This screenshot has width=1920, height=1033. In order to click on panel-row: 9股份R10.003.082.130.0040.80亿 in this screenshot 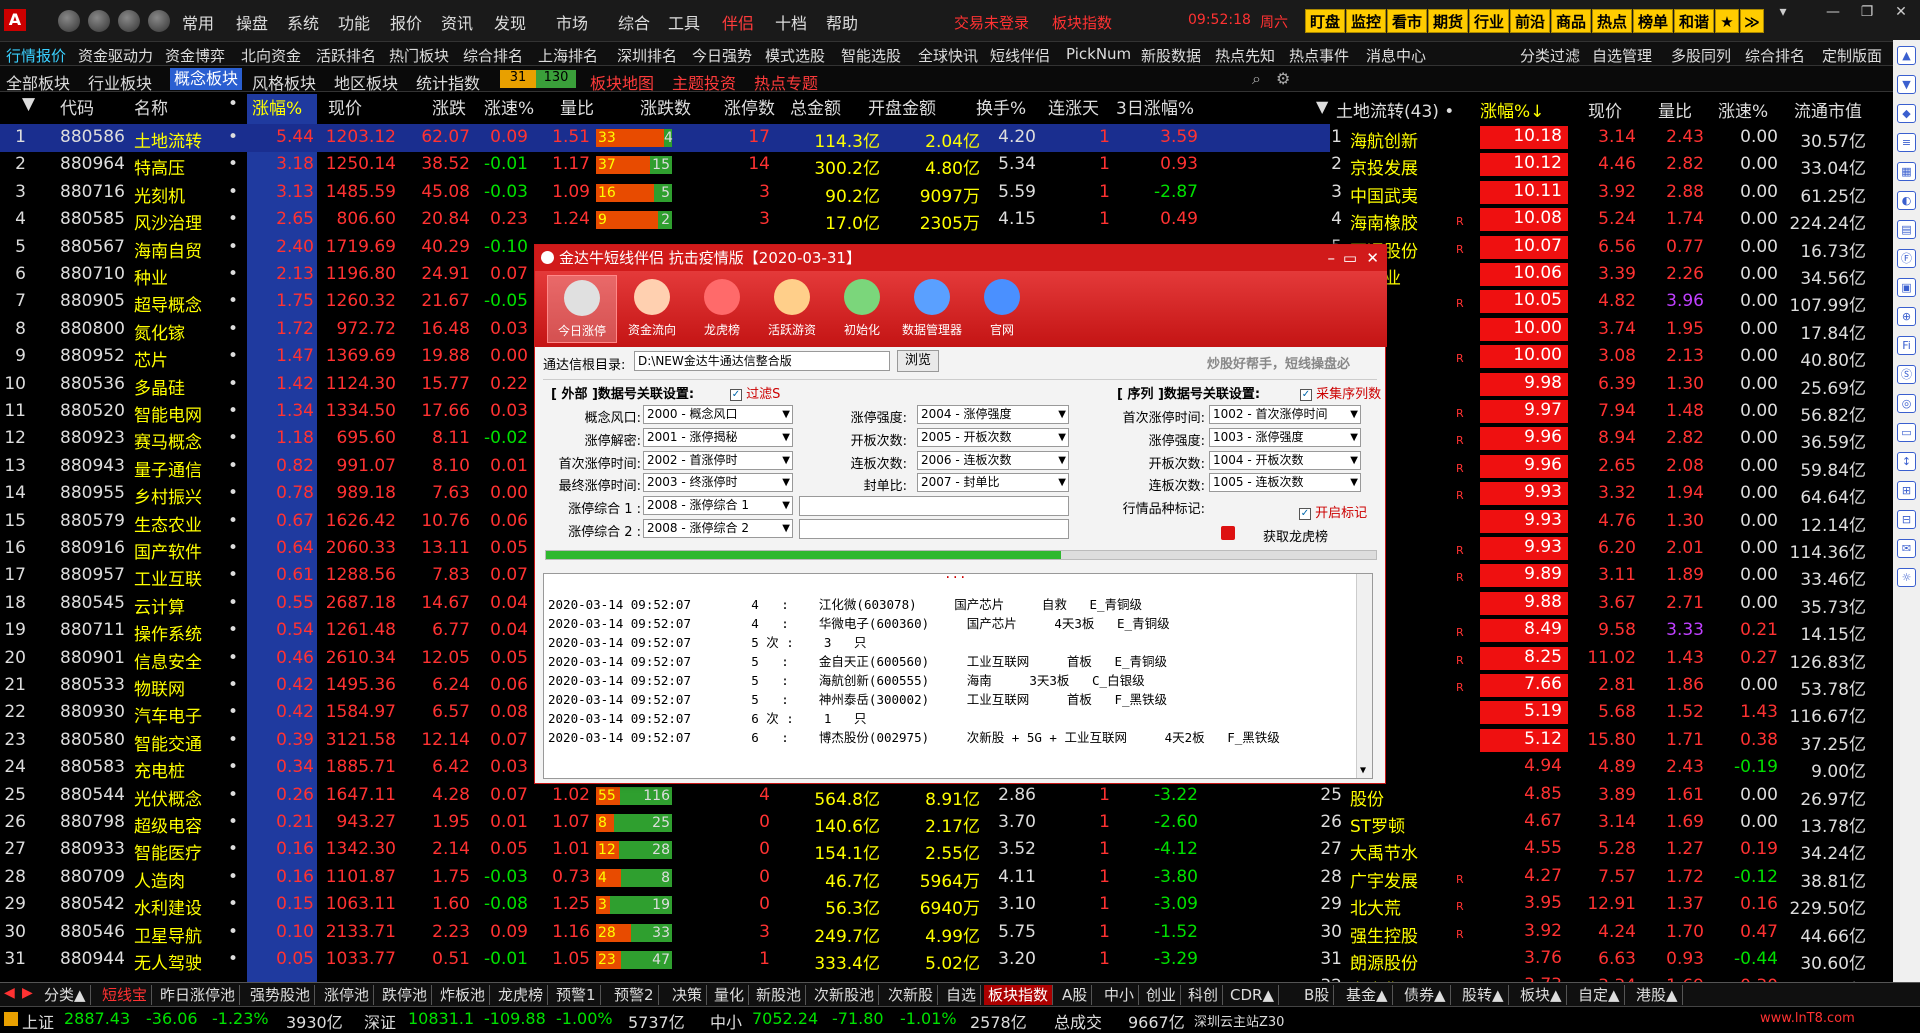, I will do `click(1595, 357)`.